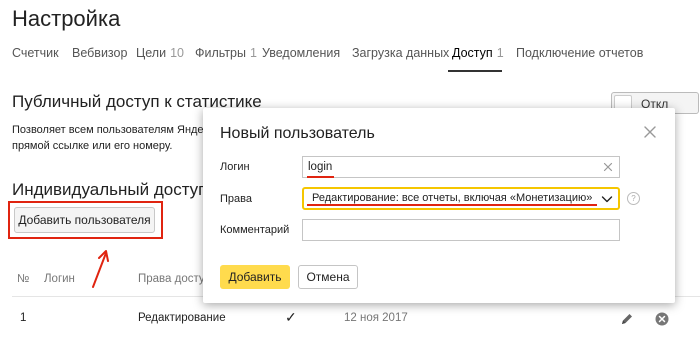 The height and width of the screenshot is (364, 700). Describe the element at coordinates (320, 177) in the screenshot. I see `login-annotation-underline` at that location.